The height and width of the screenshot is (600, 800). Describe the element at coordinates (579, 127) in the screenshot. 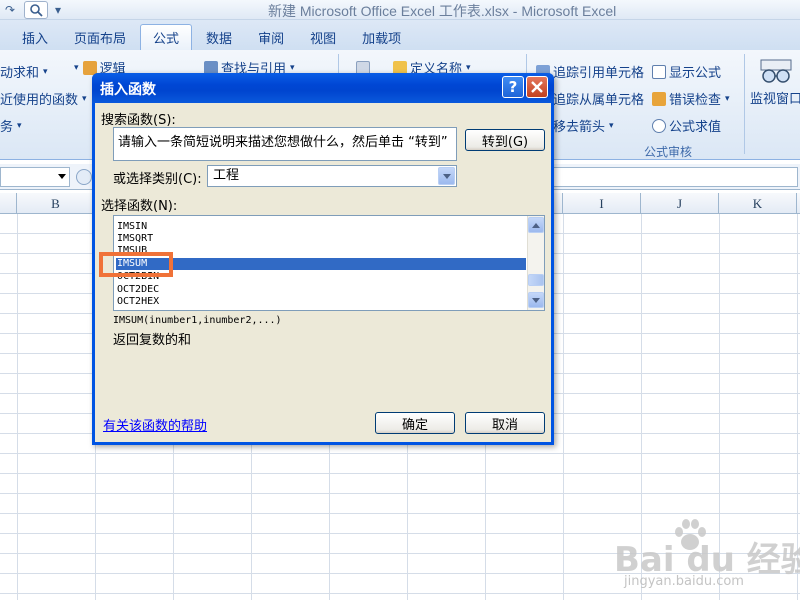

I see `remove-arrows-label: 移去箭头` at that location.